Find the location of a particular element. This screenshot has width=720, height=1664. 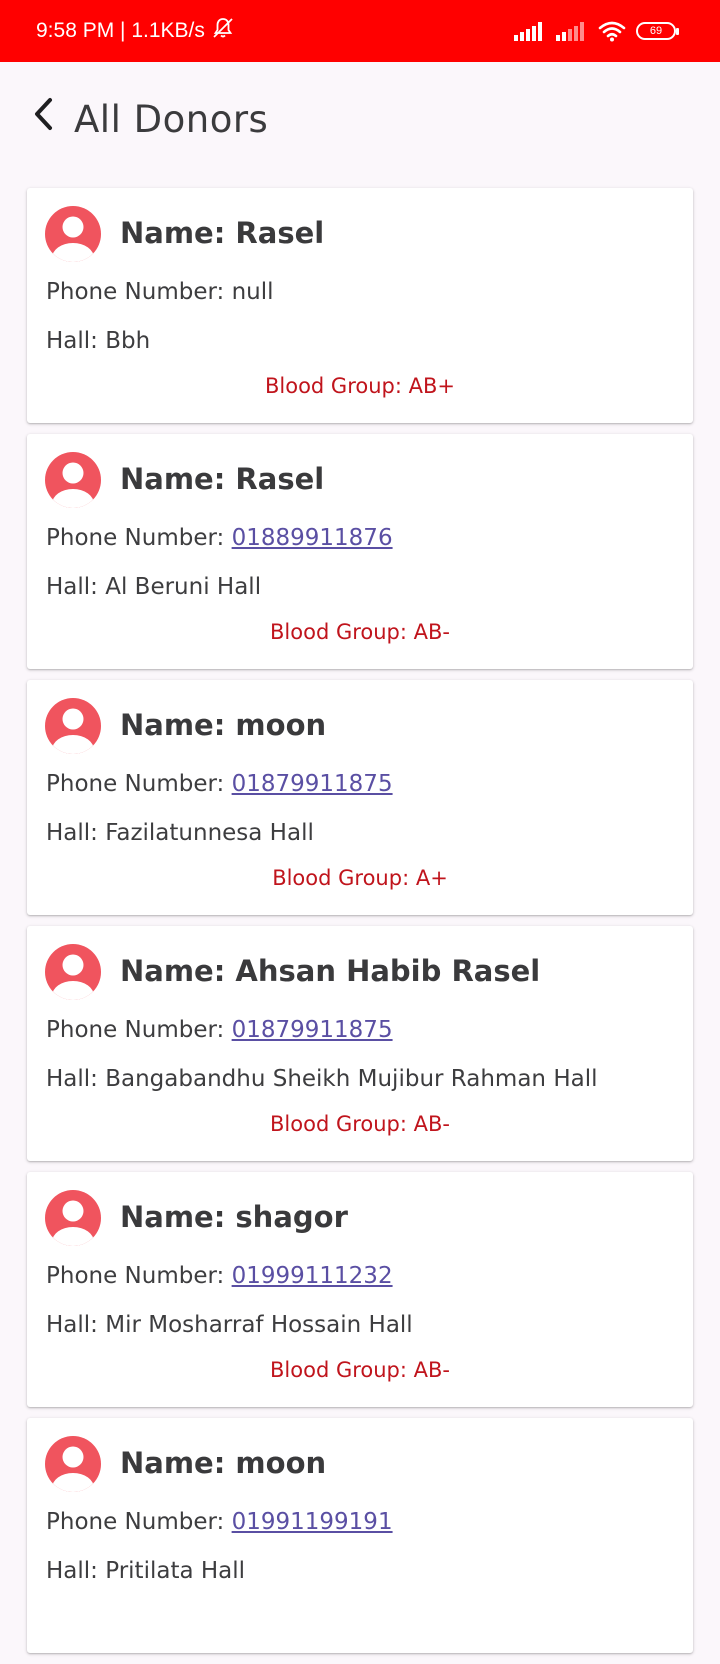

page-title: All Donors is located at coordinates (171, 119).